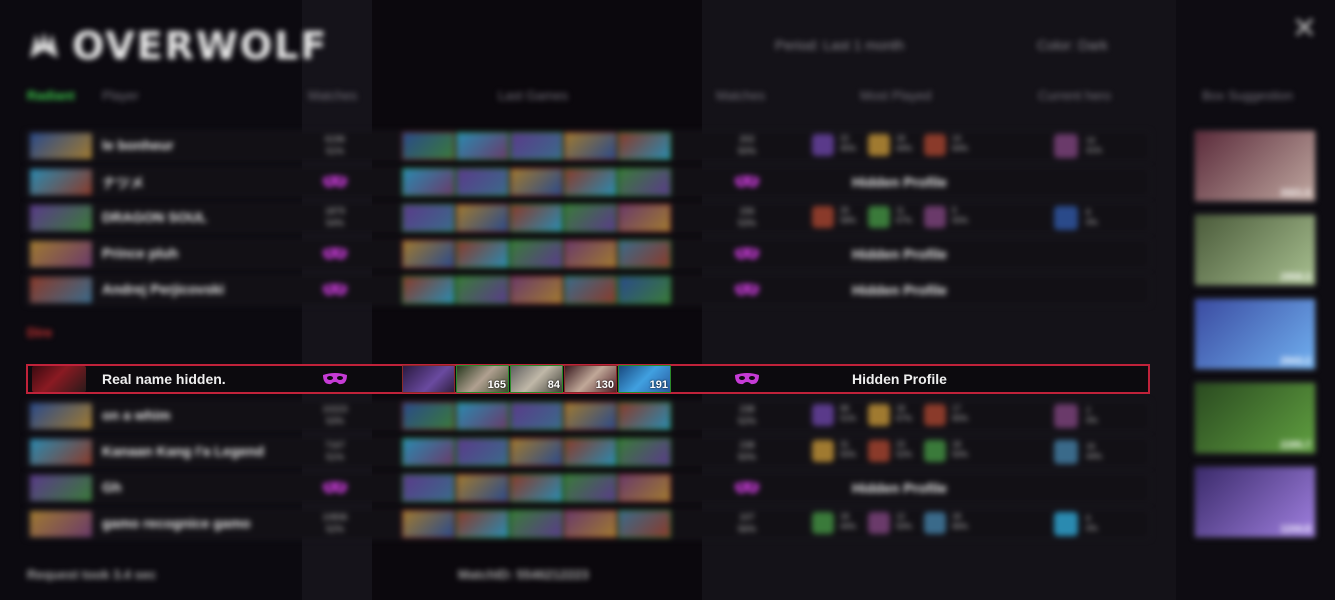 This screenshot has height=600, width=1335. I want to click on suggestion-score: 2285.7, so click(1295, 445).